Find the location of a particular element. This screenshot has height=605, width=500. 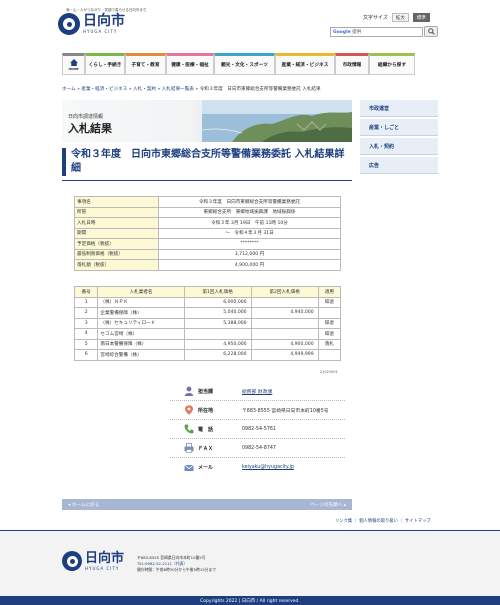

table-header-row: 番号 入札業者名 第1回入札価格 第2回入札価格 適用 is located at coordinates (207, 292).